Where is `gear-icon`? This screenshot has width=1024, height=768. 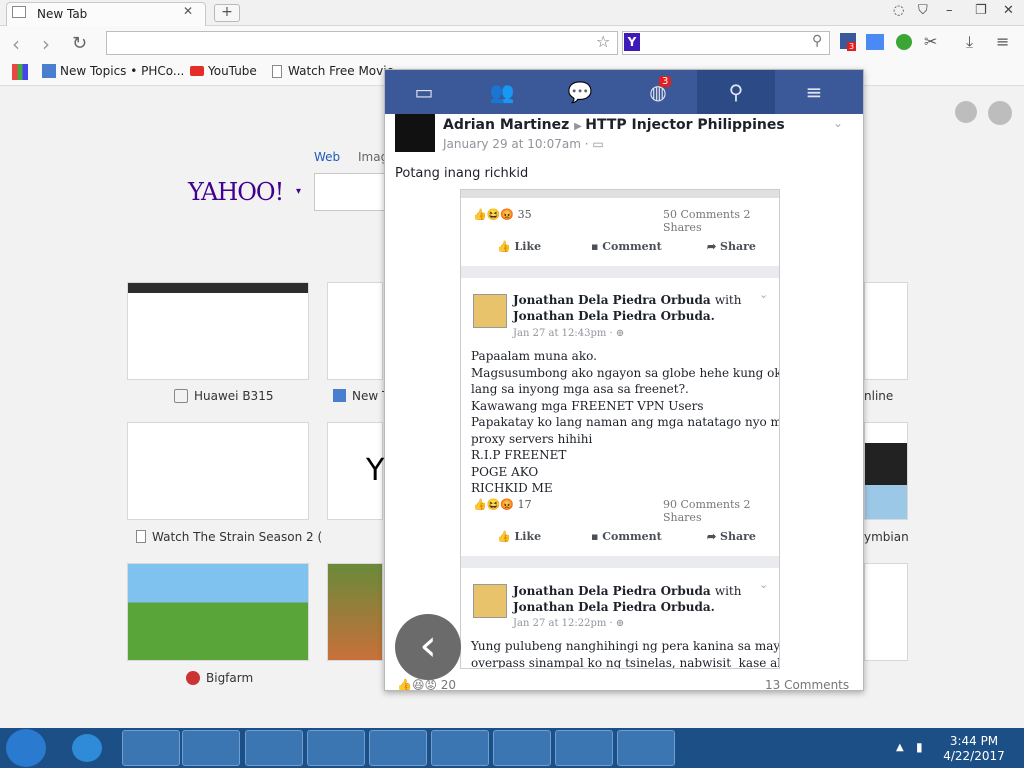
gear-icon is located at coordinates (966, 112).